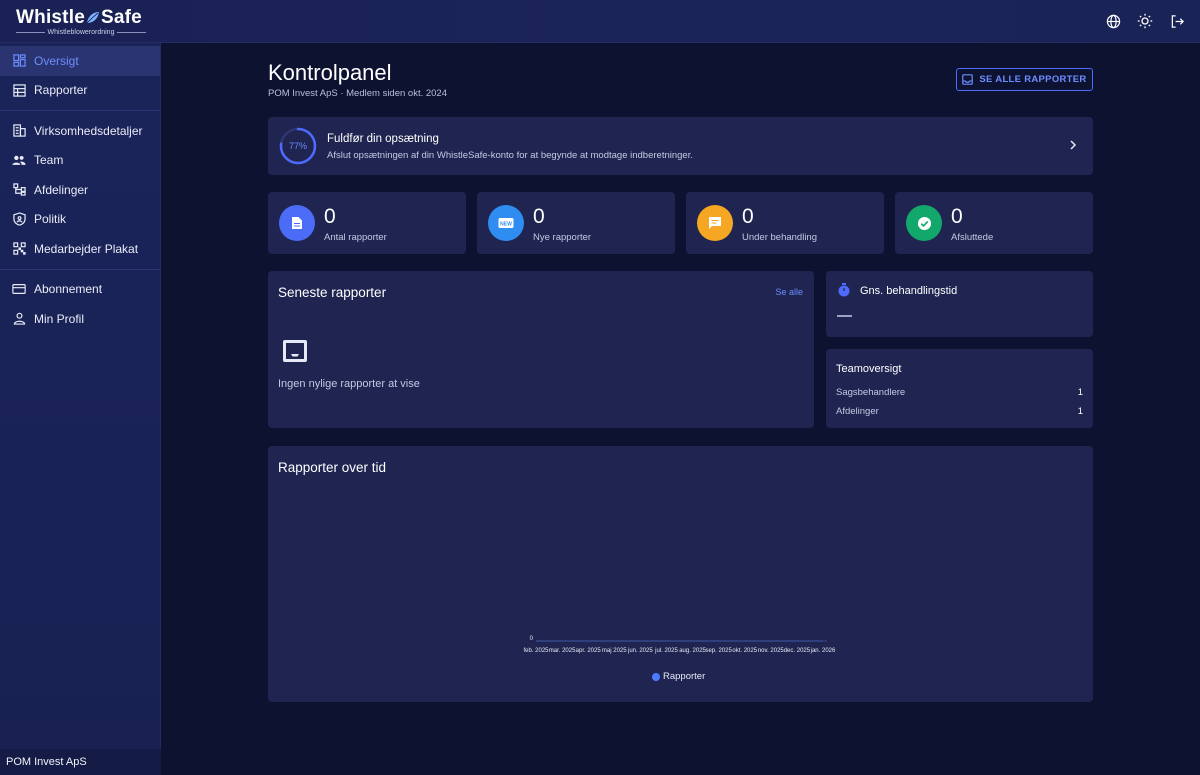 The width and height of the screenshot is (1200, 775). I want to click on stat-card-new: NEW 0 Nye rapporter, so click(576, 223).